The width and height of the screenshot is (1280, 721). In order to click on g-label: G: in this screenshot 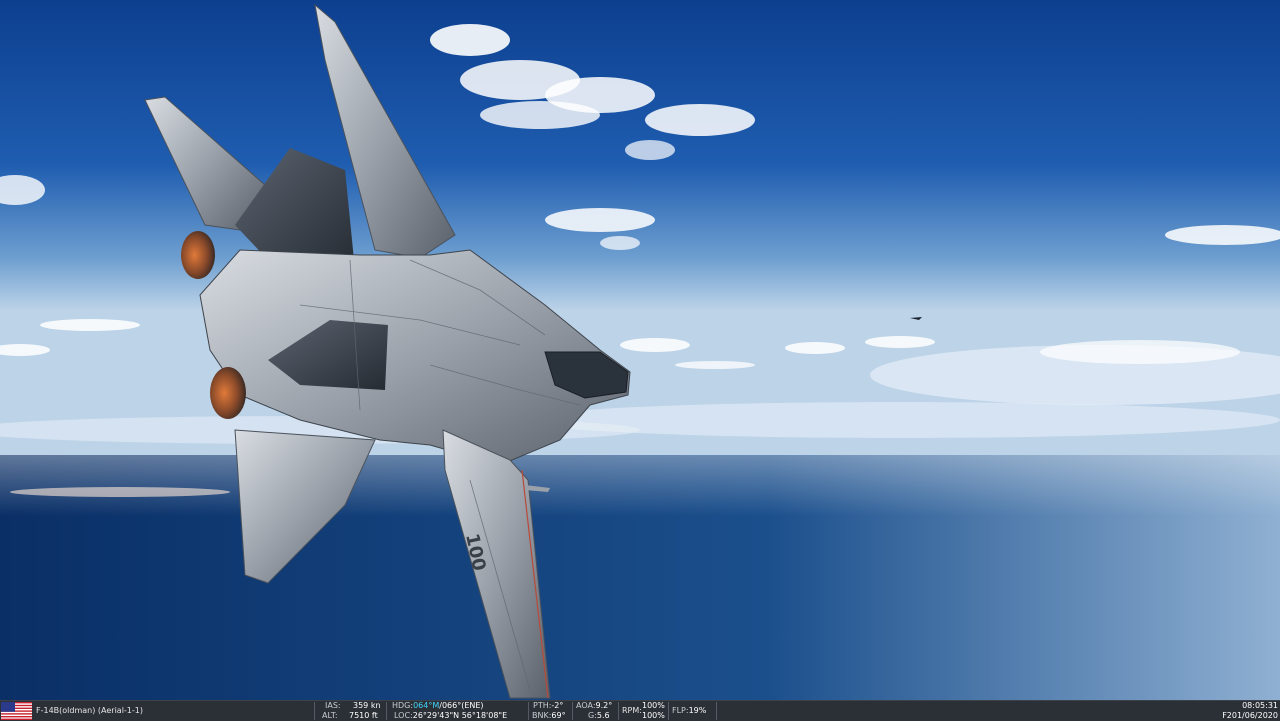, I will do `click(592, 715)`.